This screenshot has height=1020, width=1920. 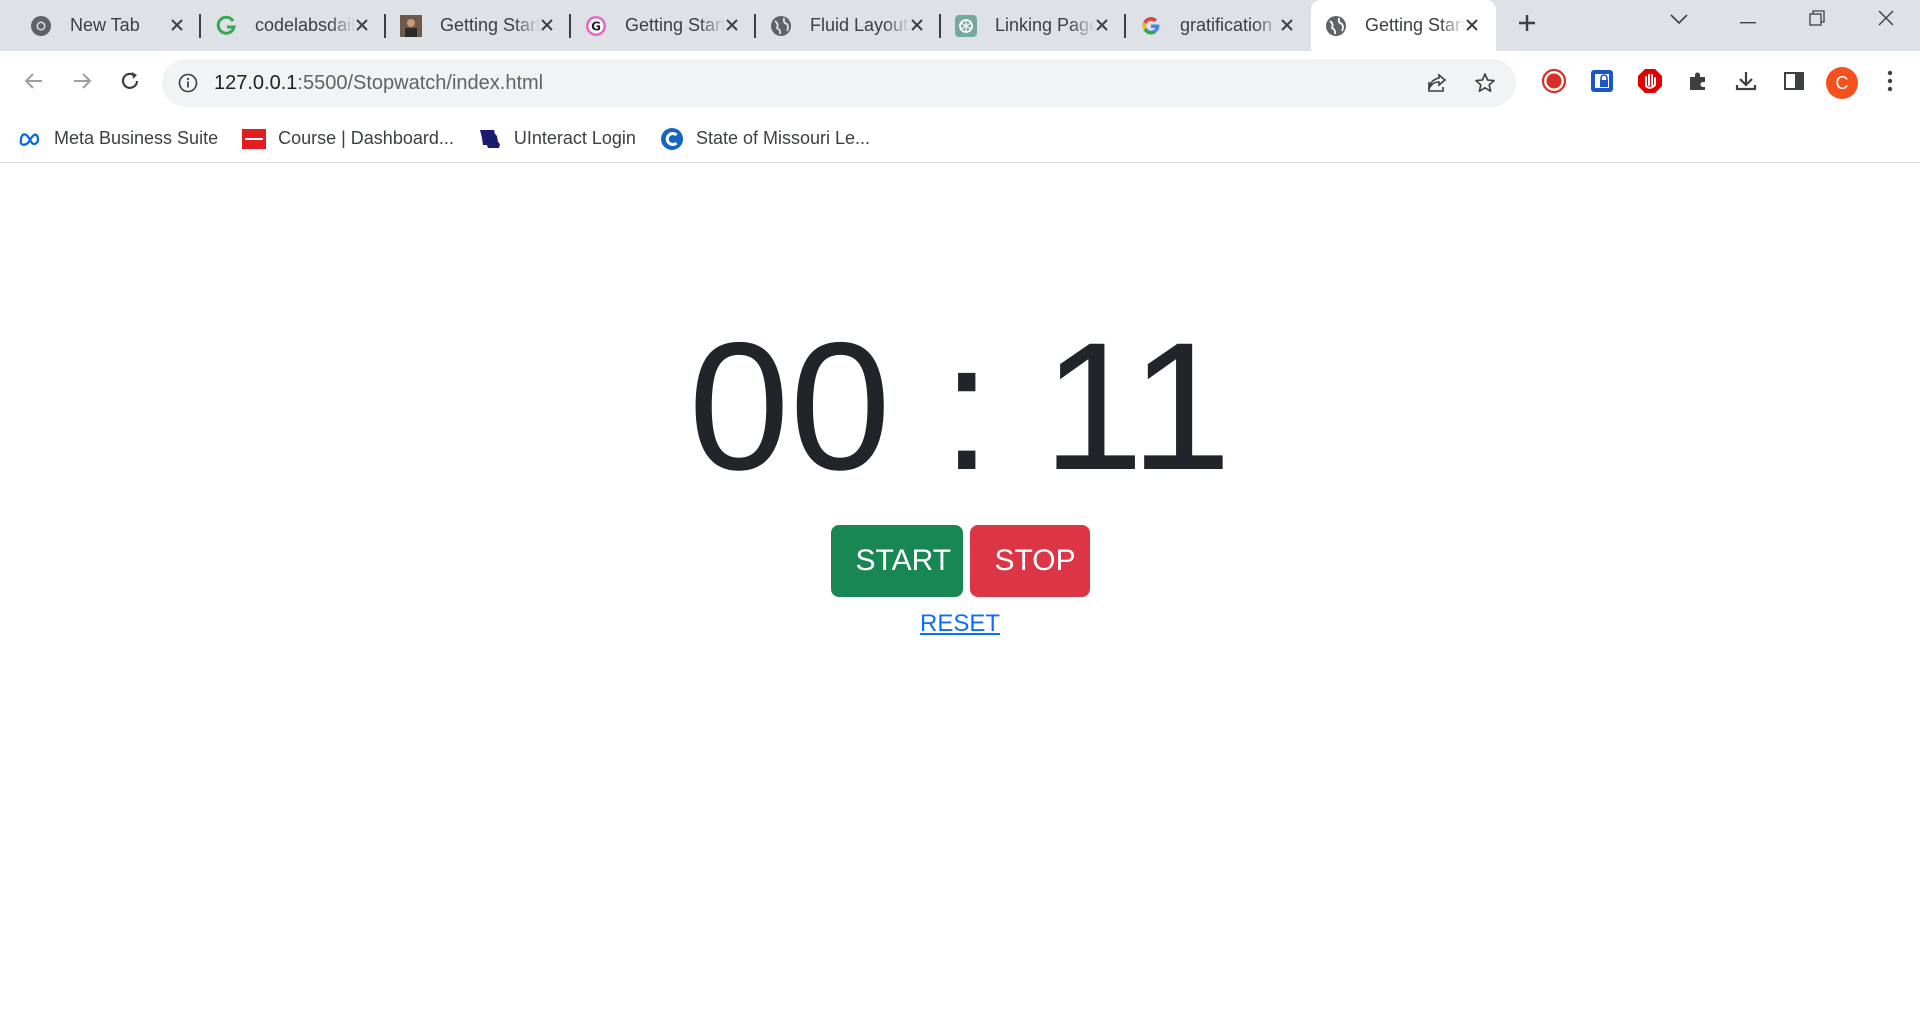 I want to click on extensions-button, so click(x=1698, y=83).